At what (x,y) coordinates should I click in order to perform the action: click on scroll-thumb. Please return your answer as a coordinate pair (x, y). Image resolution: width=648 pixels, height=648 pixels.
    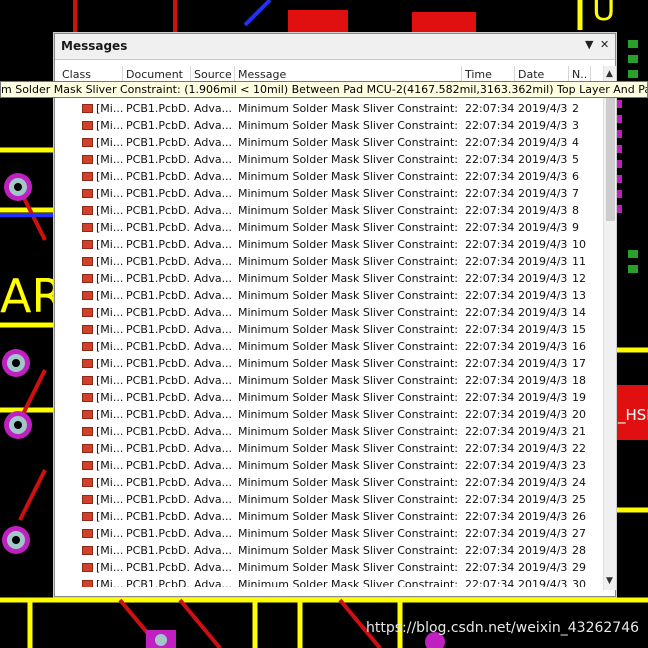
    Looking at the image, I should click on (610, 158).